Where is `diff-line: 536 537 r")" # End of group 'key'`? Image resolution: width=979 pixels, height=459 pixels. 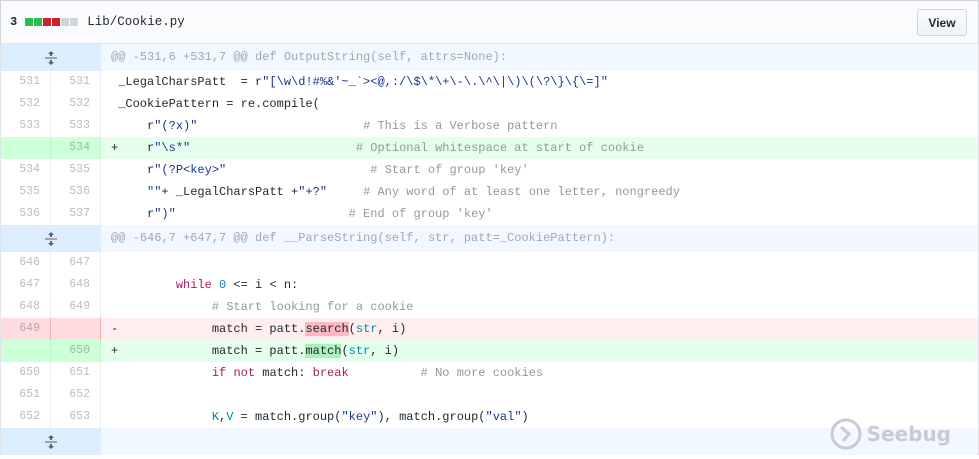
diff-line: 536 537 r")" # End of group 'key' is located at coordinates (489, 214).